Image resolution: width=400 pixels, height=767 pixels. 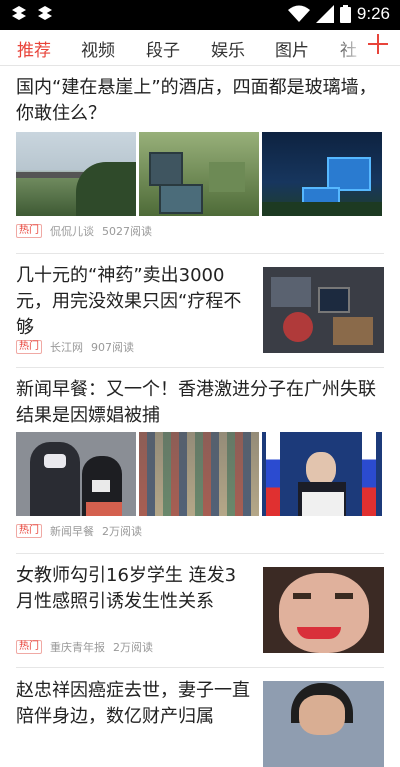 I want to click on tab-pictures: 图片, so click(x=292, y=48).